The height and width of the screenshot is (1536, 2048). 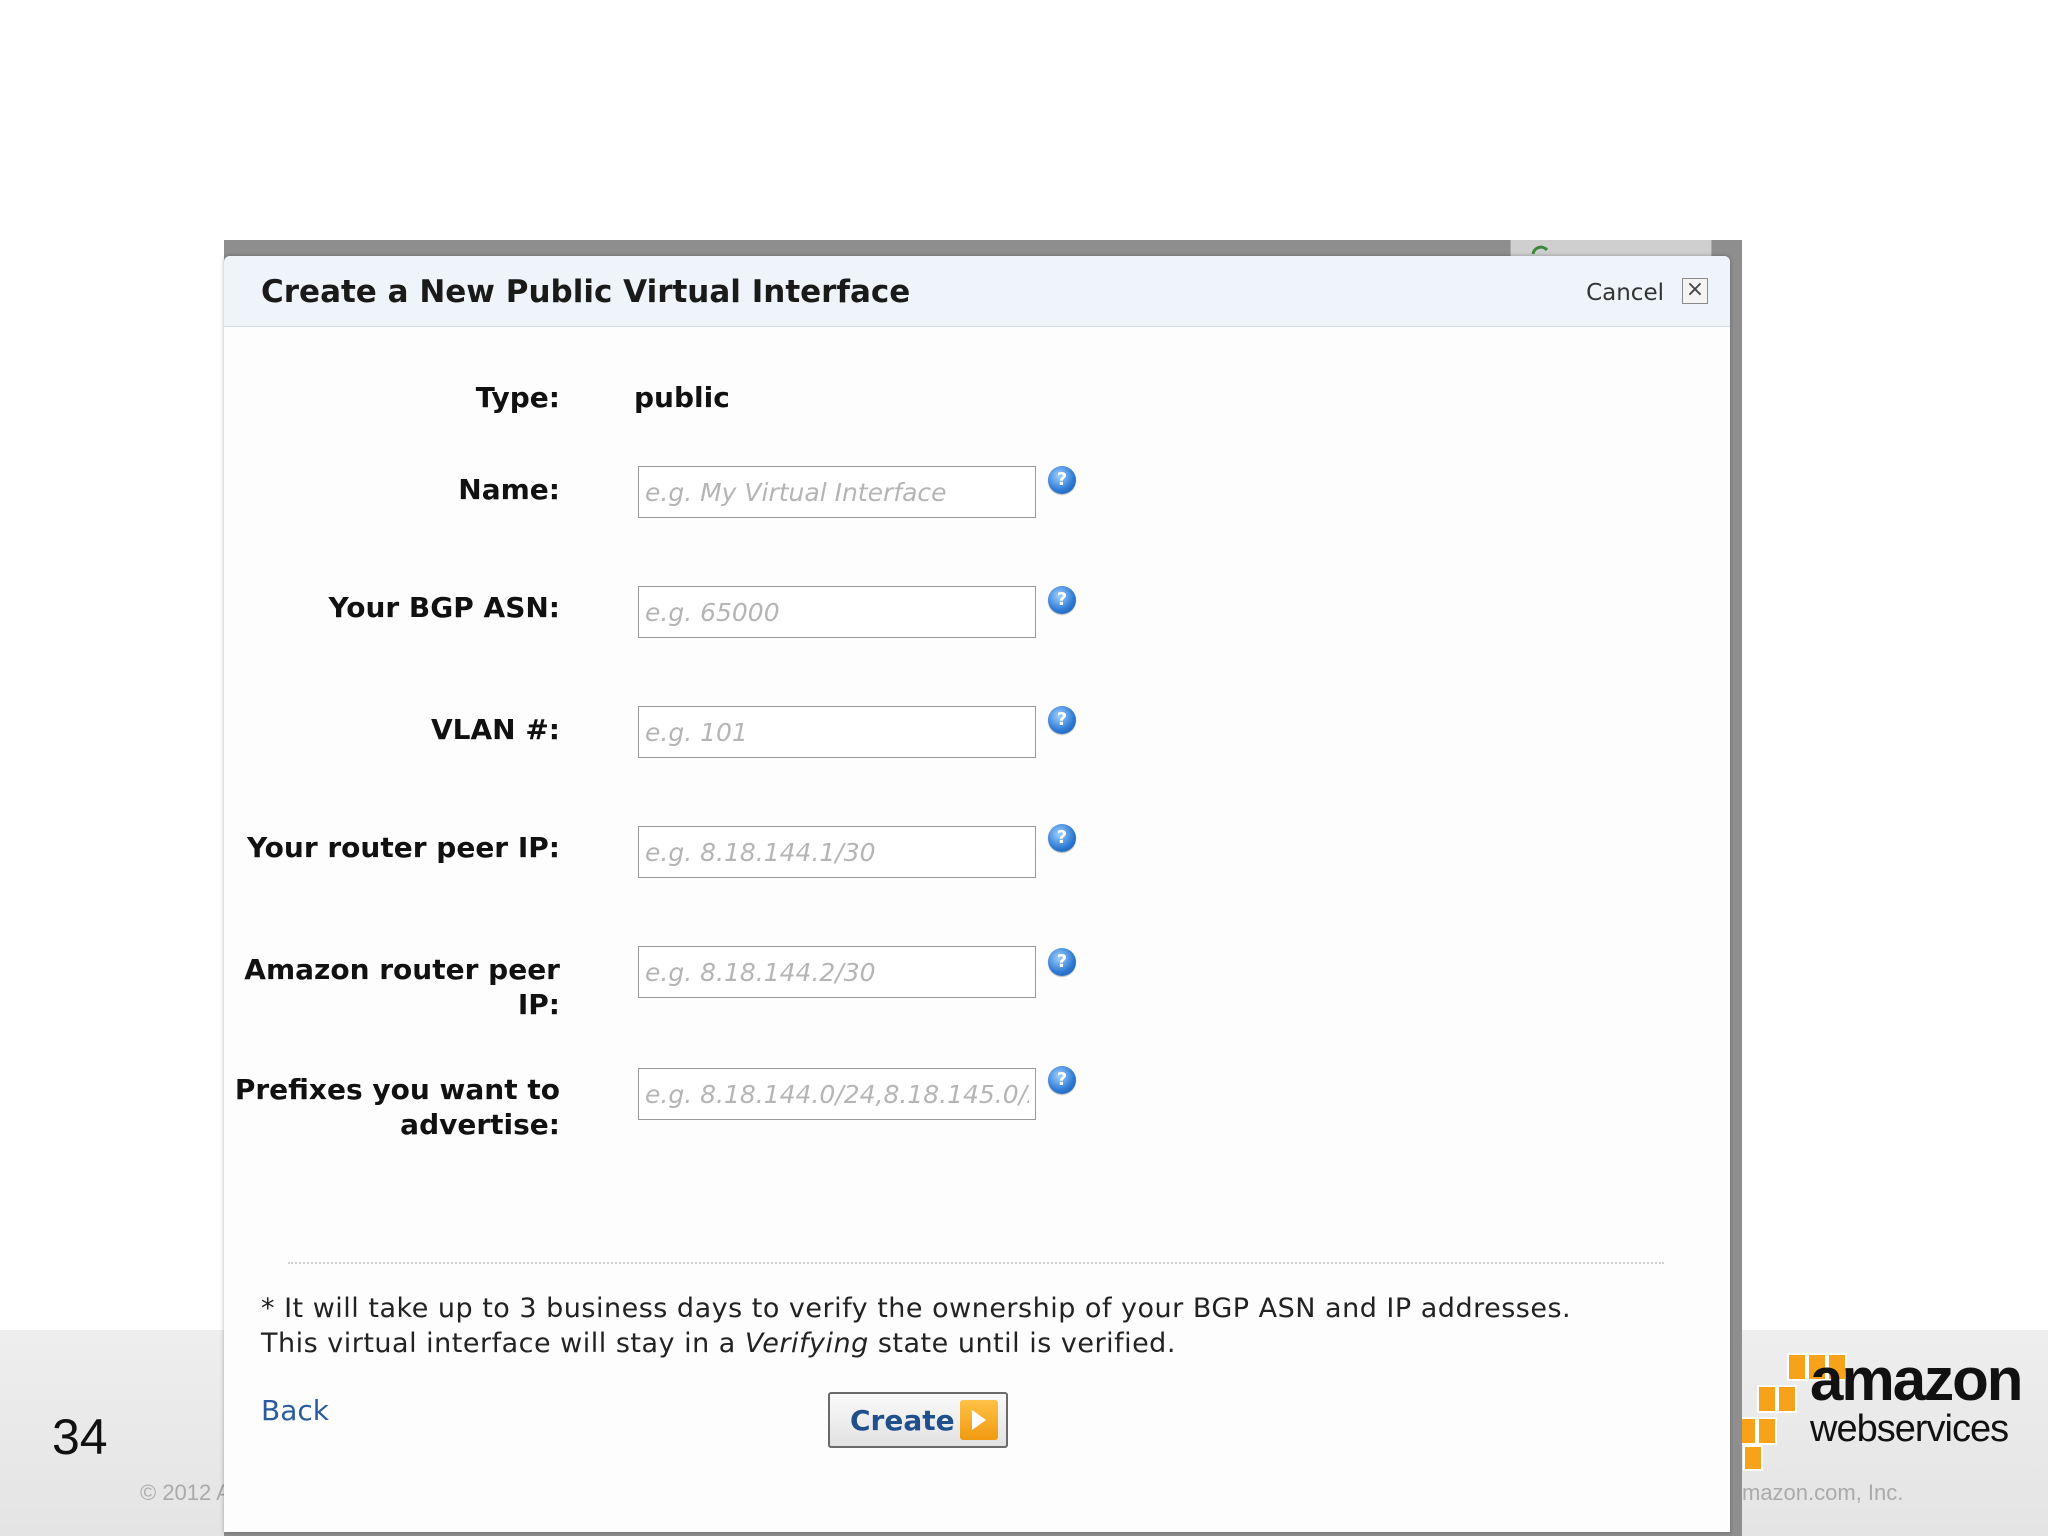 I want to click on aws-logo: amazon webservices, so click(x=1883, y=1410).